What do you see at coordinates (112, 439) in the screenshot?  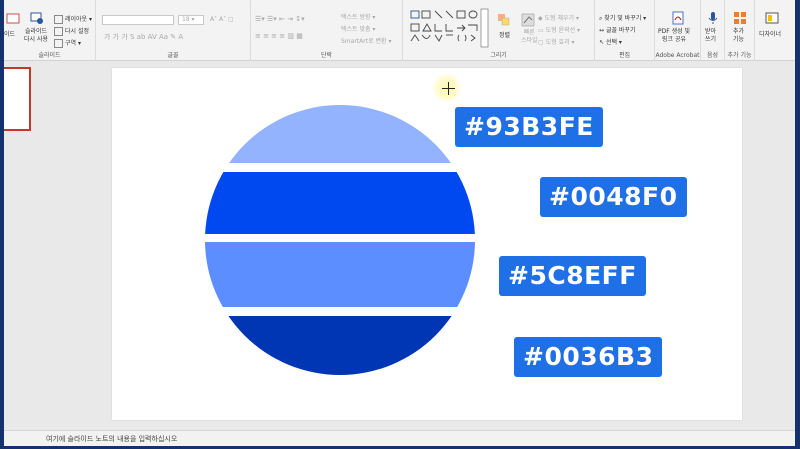 I see `notes-placeholder: 여기에 슬라이드 노트의 내용을 입력하십시오` at bounding box center [112, 439].